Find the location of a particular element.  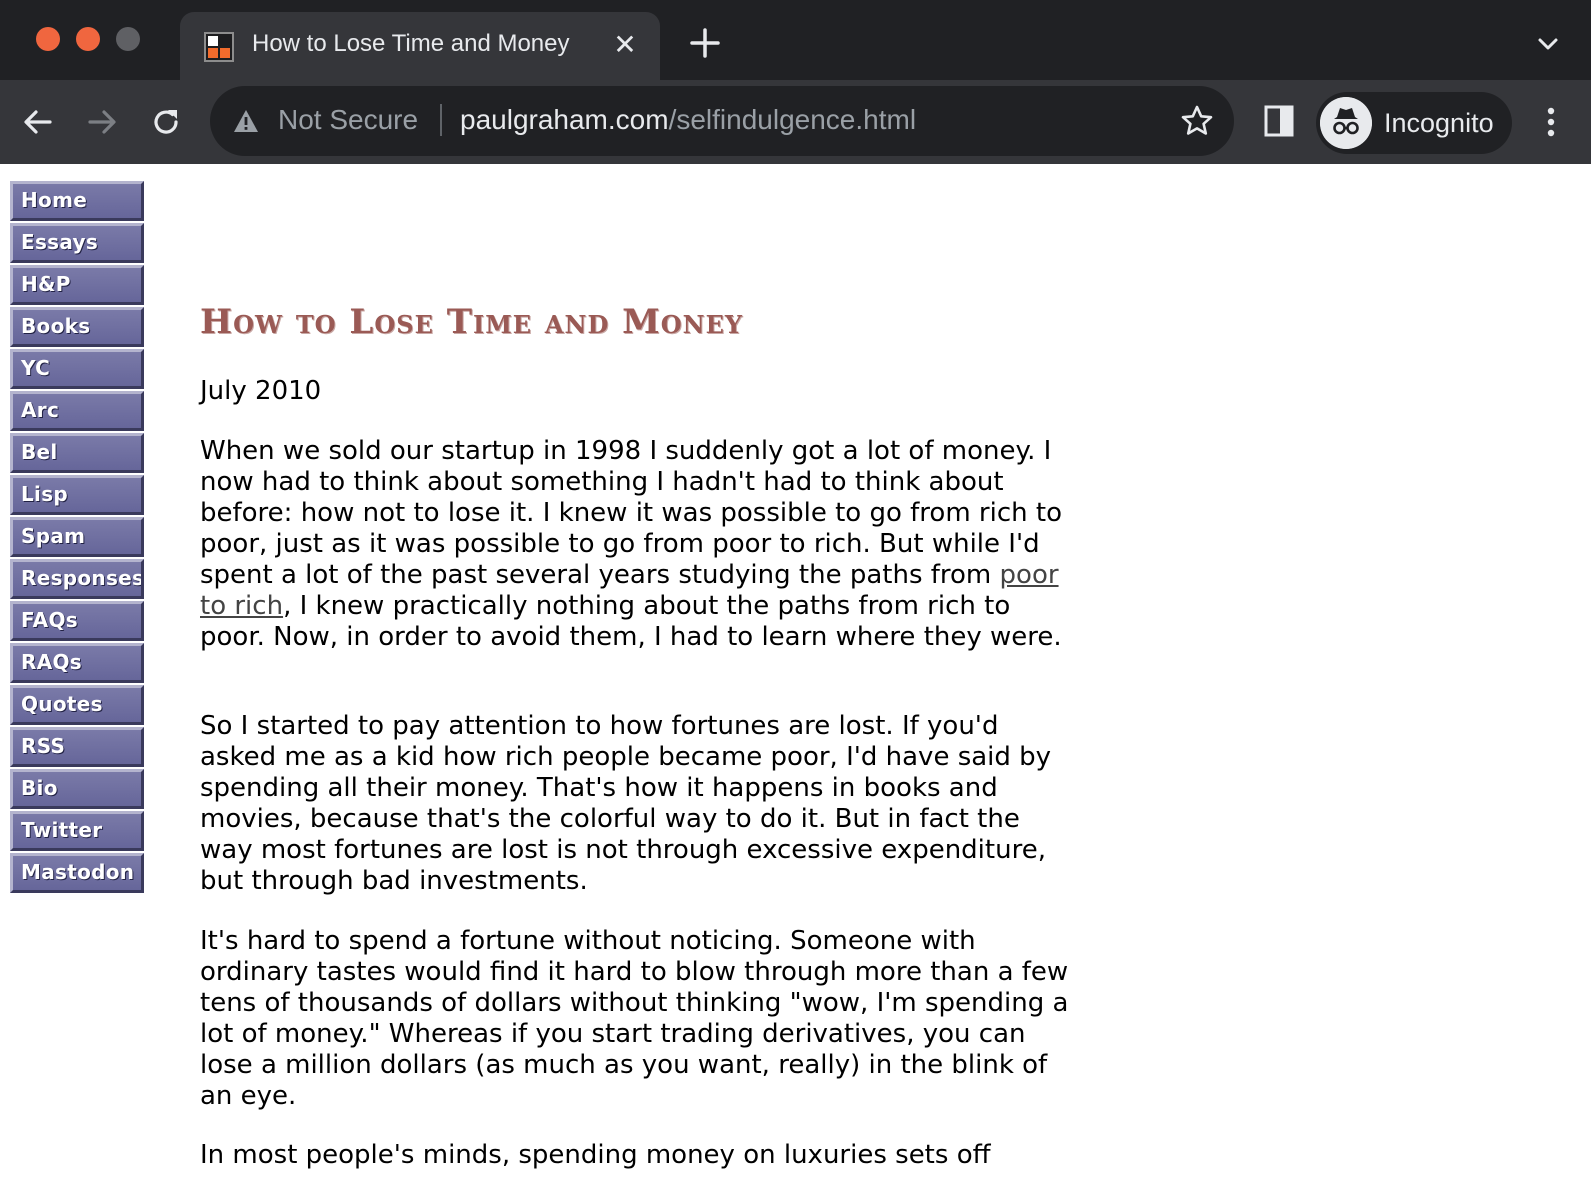

forward-icon is located at coordinates (102, 122).